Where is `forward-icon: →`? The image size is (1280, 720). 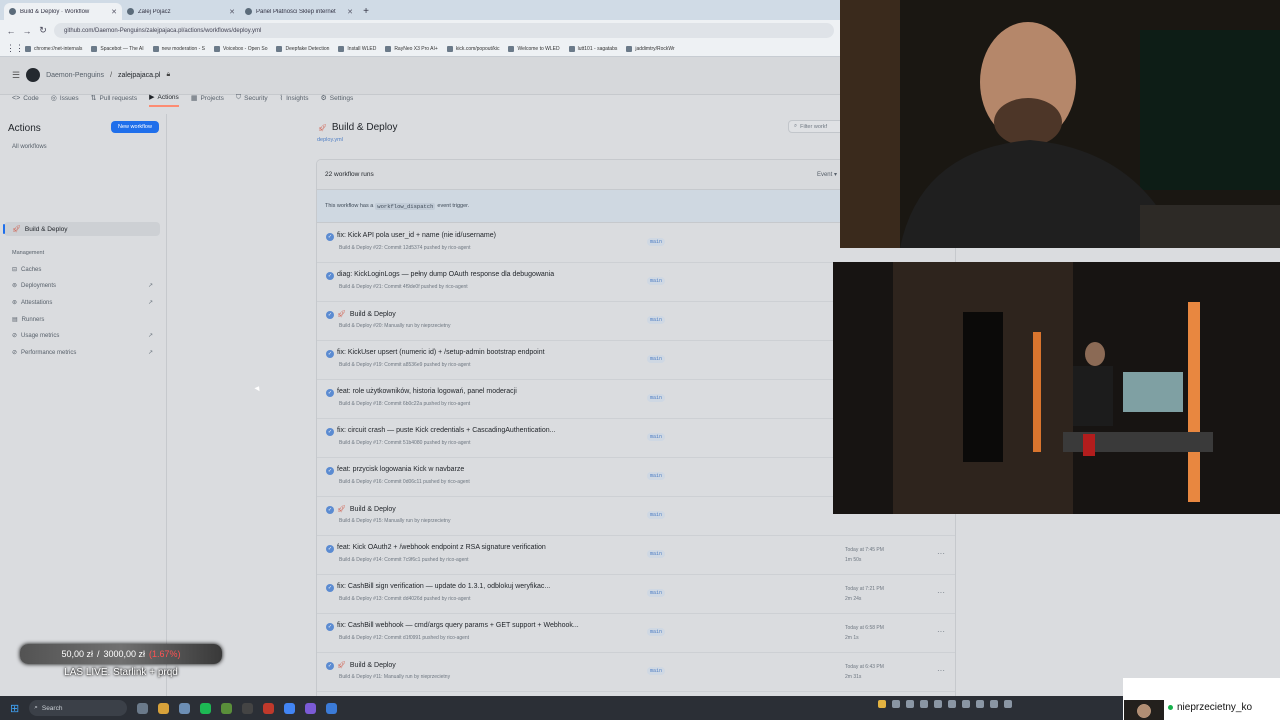
forward-icon: → is located at coordinates (27, 31).